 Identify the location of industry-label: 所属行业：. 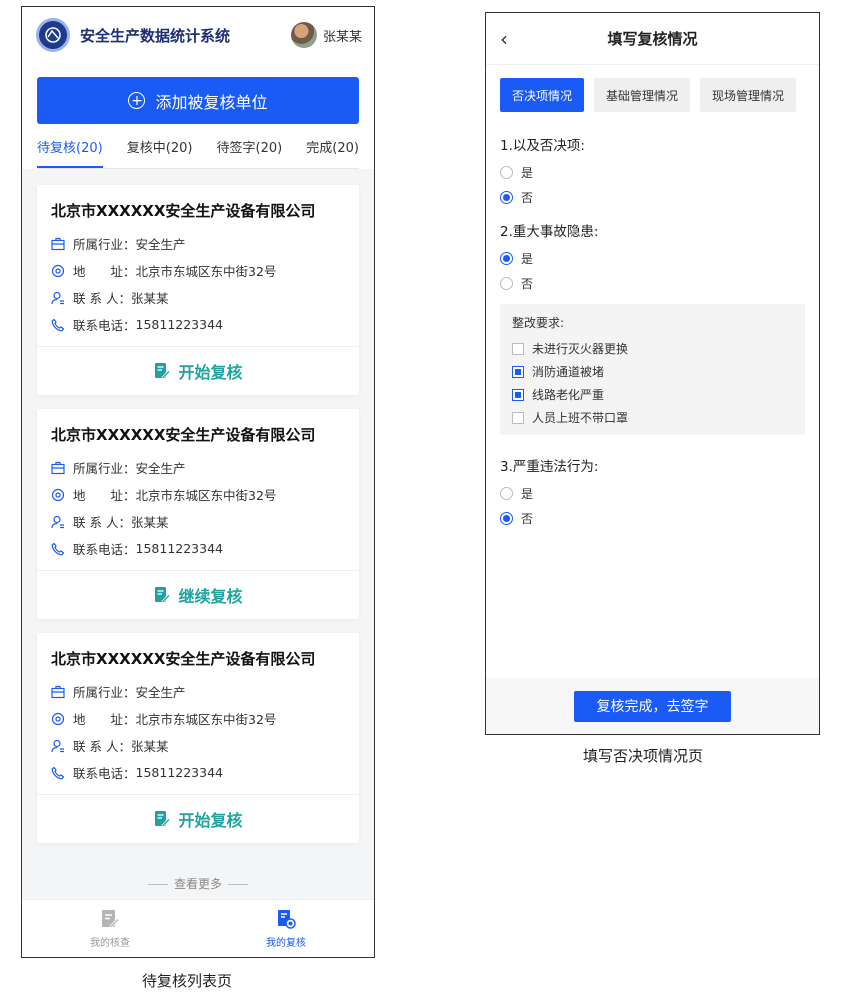
(104, 244).